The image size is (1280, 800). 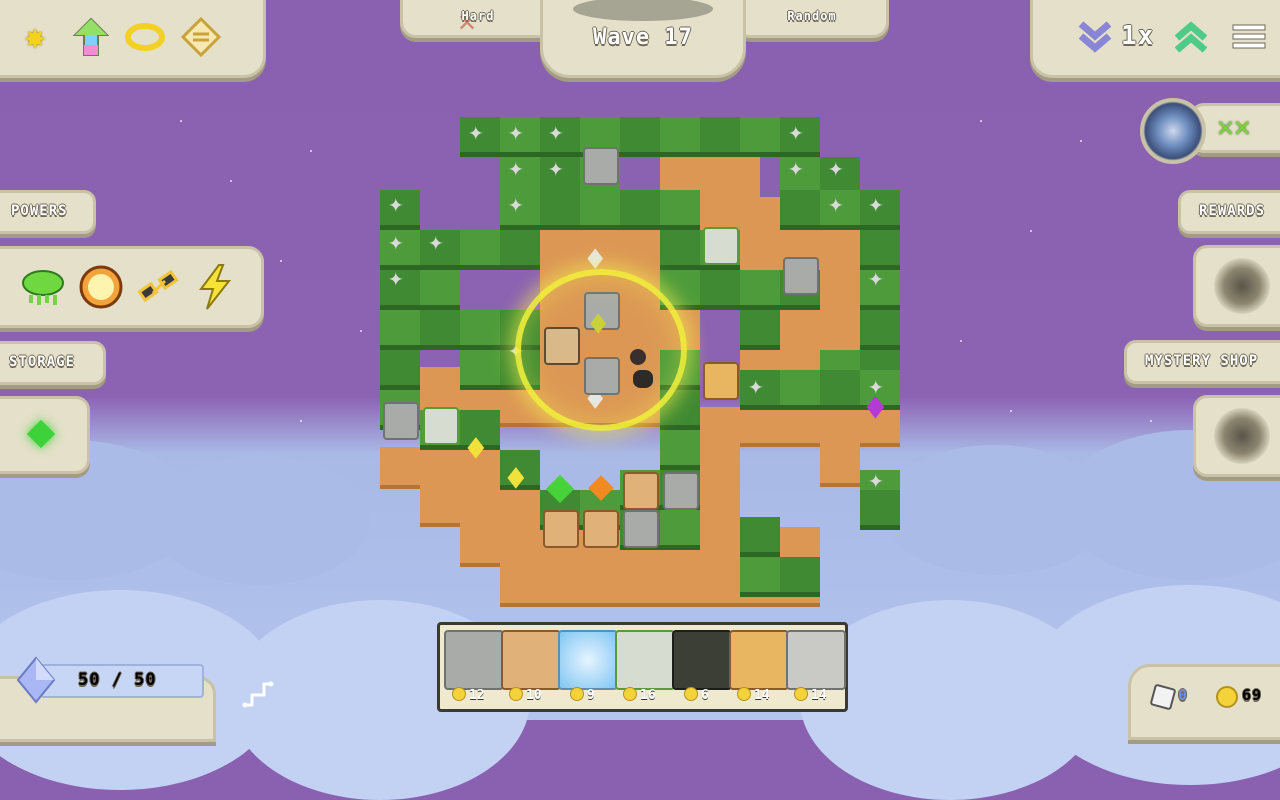 I want to click on top-left-toolbar: ✸, so click(x=133, y=39).